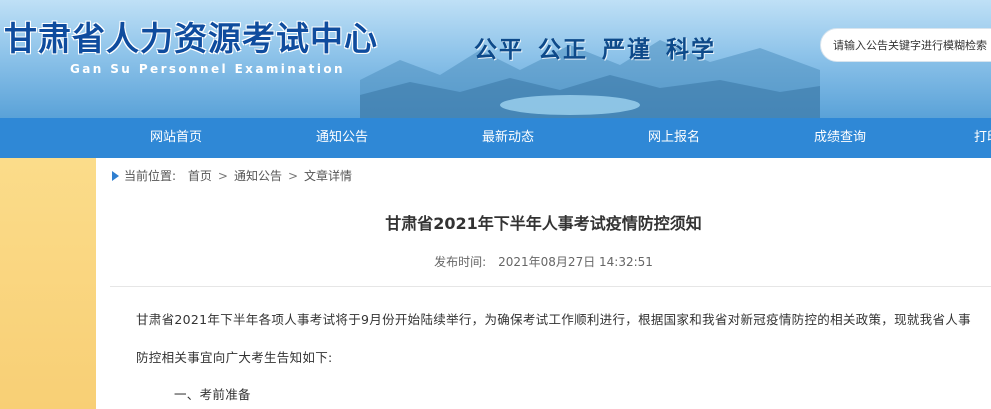 Image resolution: width=991 pixels, height=409 pixels. What do you see at coordinates (191, 38) in the screenshot?
I see `site-title: 甘肃省人力资源考试中心` at bounding box center [191, 38].